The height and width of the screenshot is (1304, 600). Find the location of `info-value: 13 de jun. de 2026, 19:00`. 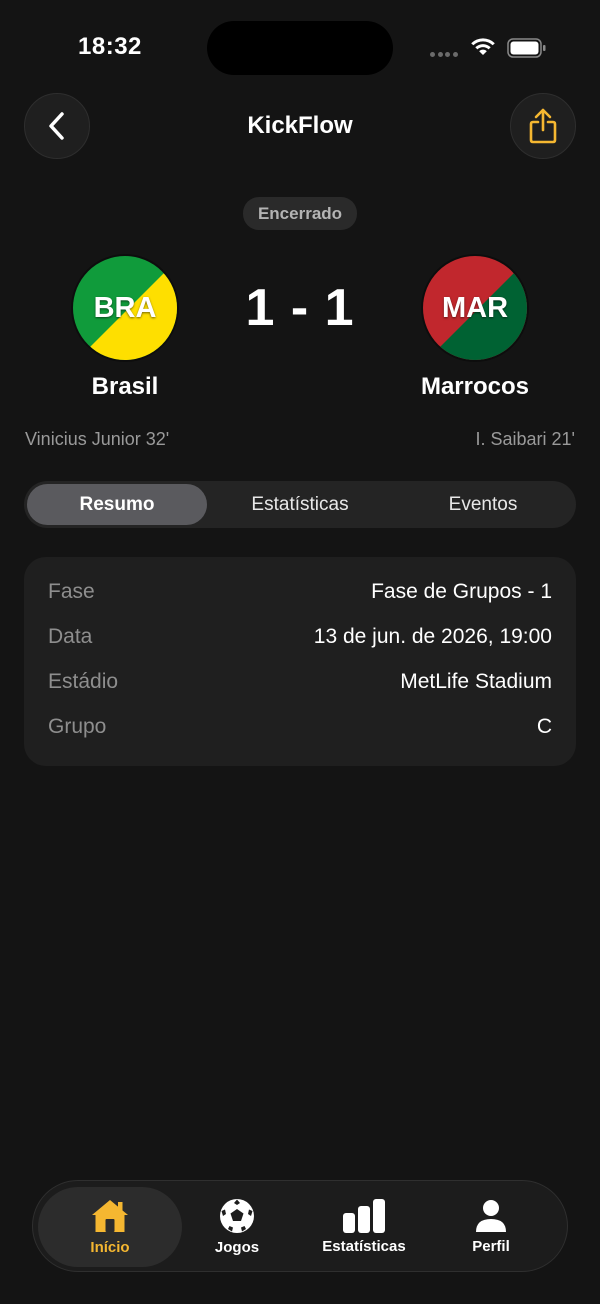

info-value: 13 de jun. de 2026, 19:00 is located at coordinates (432, 636).